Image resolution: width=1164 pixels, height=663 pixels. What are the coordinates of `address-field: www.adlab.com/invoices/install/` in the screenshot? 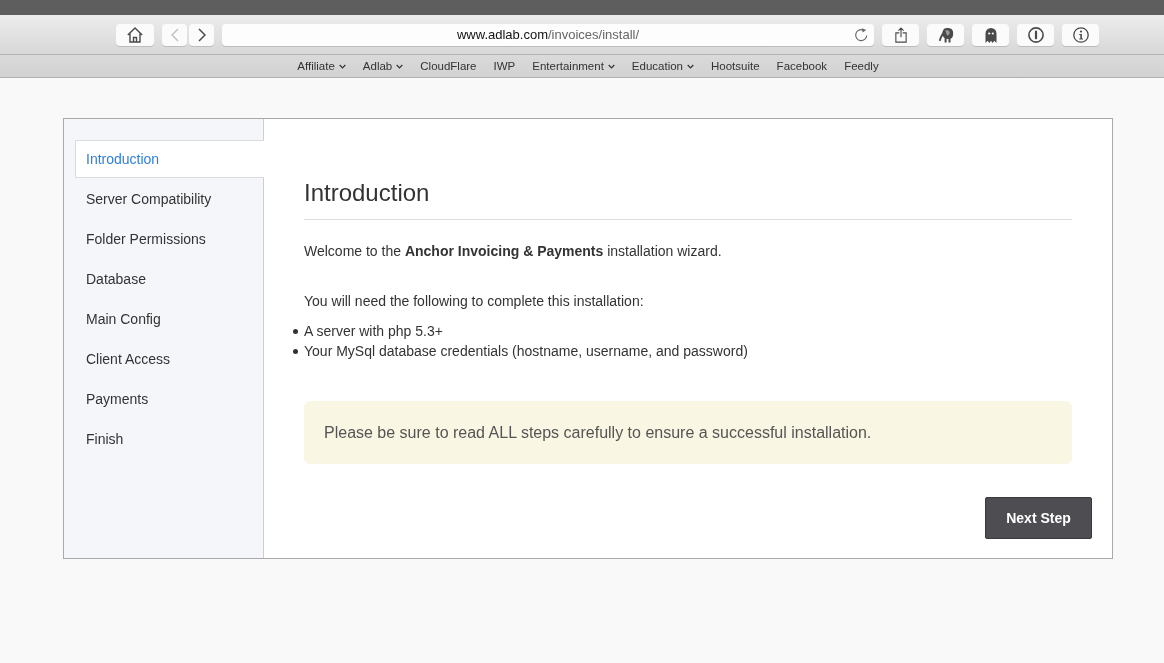 It's located at (548, 34).